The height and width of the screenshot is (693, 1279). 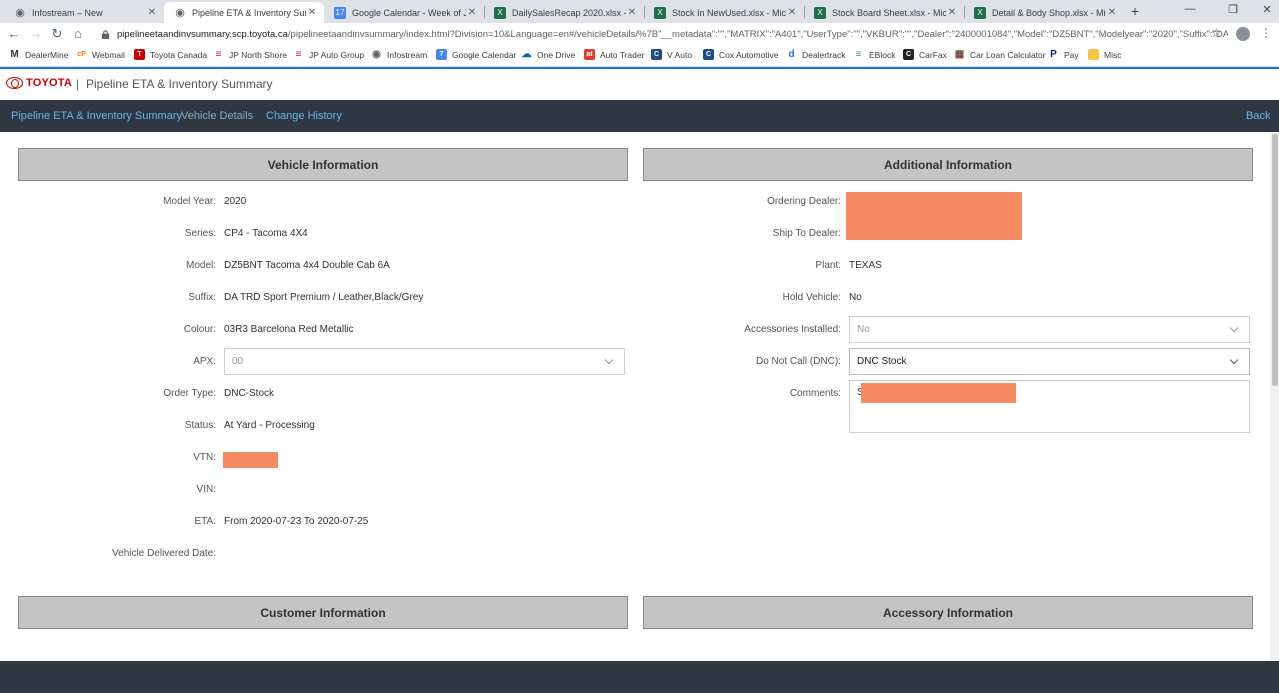 I want to click on apx-select: 00, so click(x=424, y=361).